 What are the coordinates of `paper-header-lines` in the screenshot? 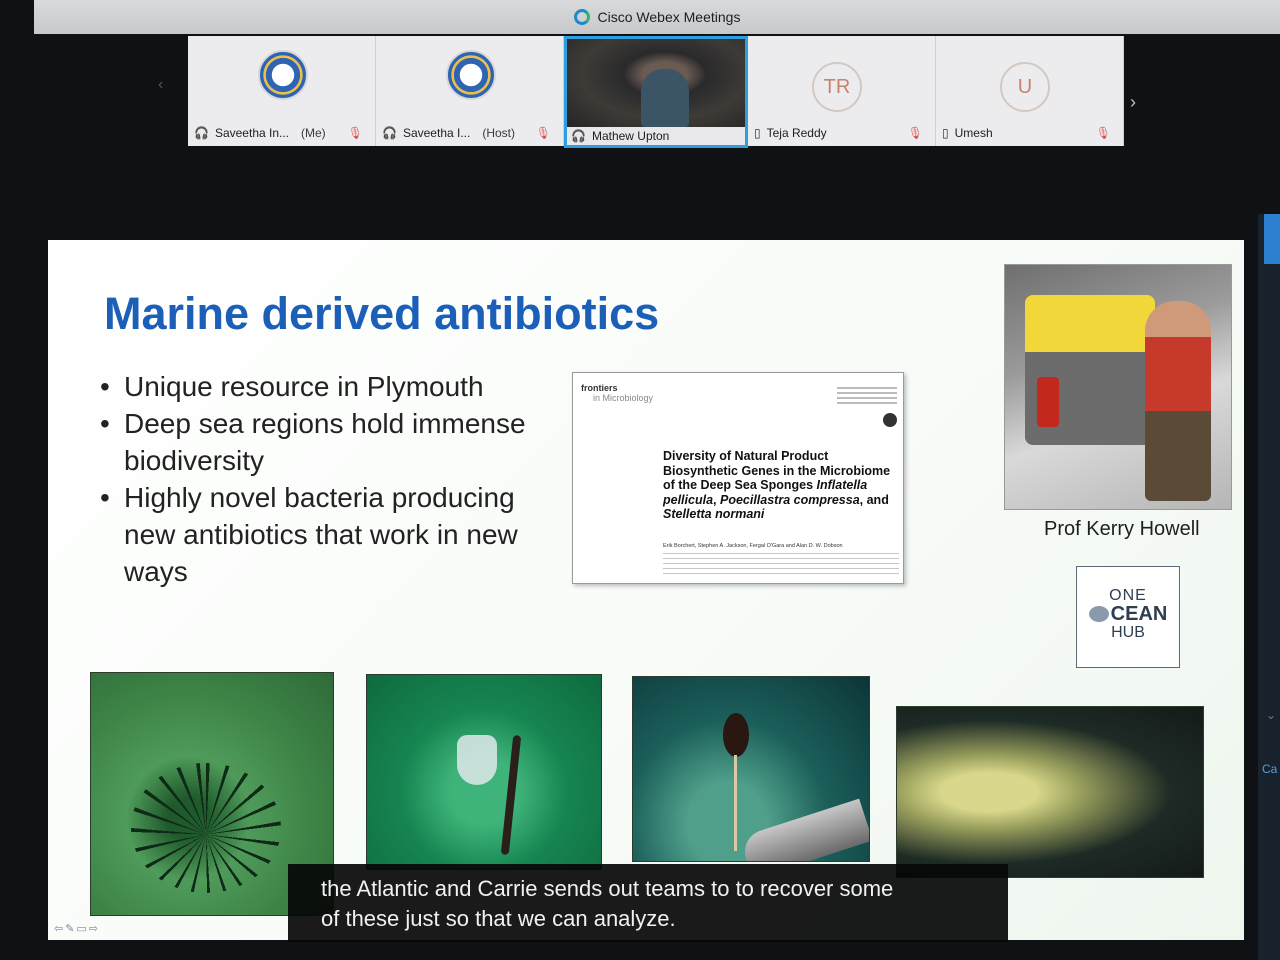 It's located at (867, 396).